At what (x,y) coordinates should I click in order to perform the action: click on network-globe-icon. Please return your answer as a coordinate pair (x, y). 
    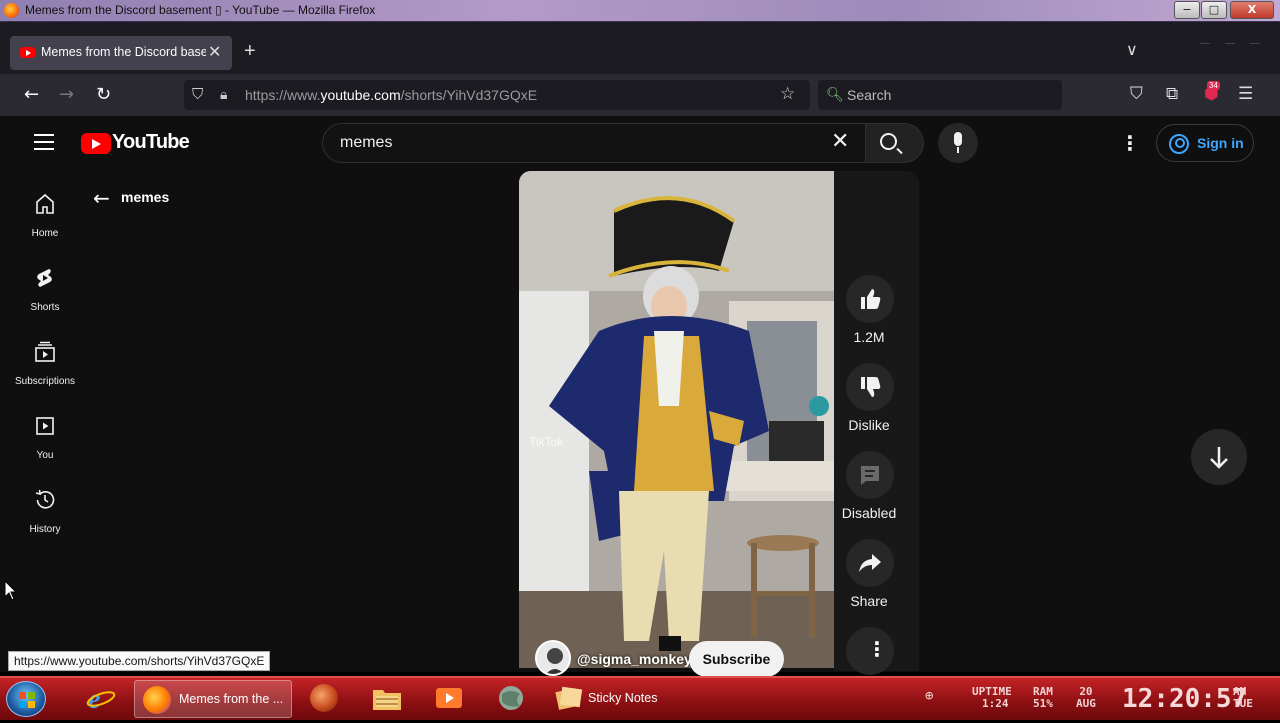
    Looking at the image, I should click on (511, 698).